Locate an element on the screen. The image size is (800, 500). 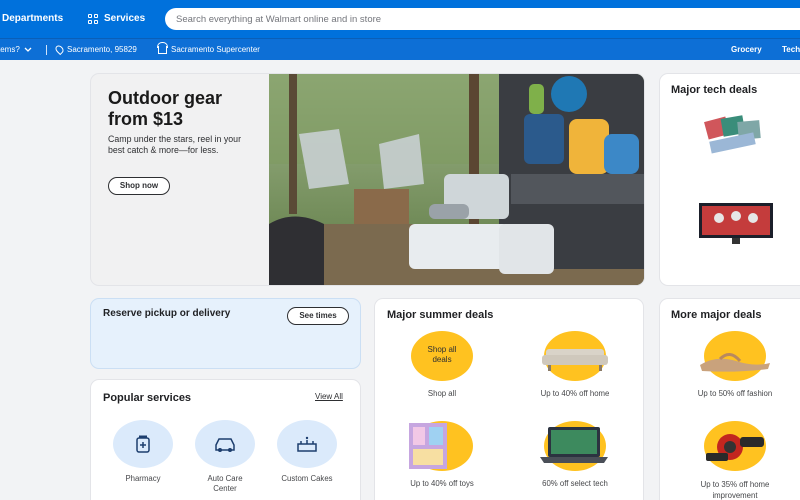
grocery-label: Grocery is located at coordinates (746, 49).